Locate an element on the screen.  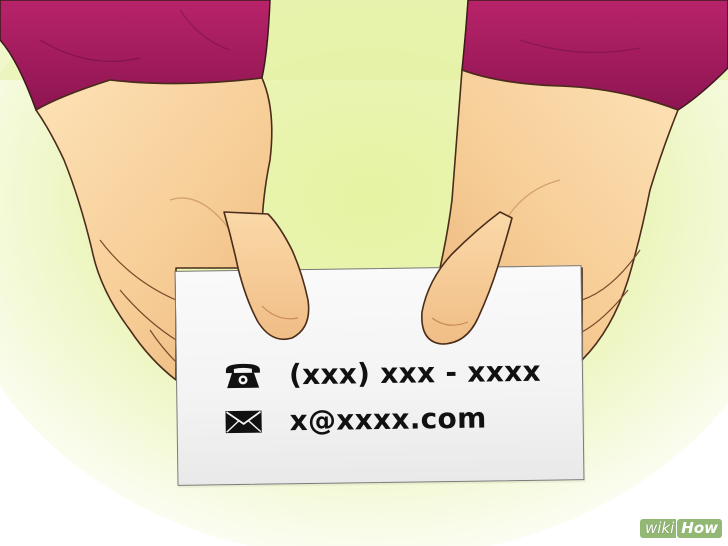
thumbs-overlay is located at coordinates (368, 278).